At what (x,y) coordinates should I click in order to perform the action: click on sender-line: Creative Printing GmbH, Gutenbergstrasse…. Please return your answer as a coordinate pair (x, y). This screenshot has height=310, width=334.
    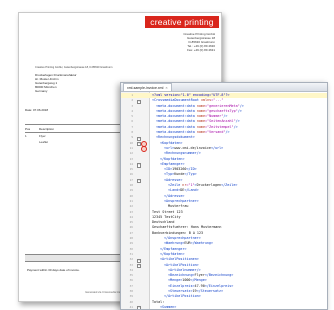
    Looking at the image, I should click on (74, 67).